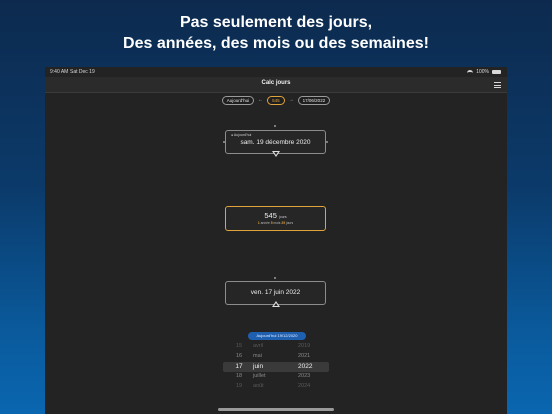  Describe the element at coordinates (239, 366) in the screenshot. I see `picker-day: 17` at that location.